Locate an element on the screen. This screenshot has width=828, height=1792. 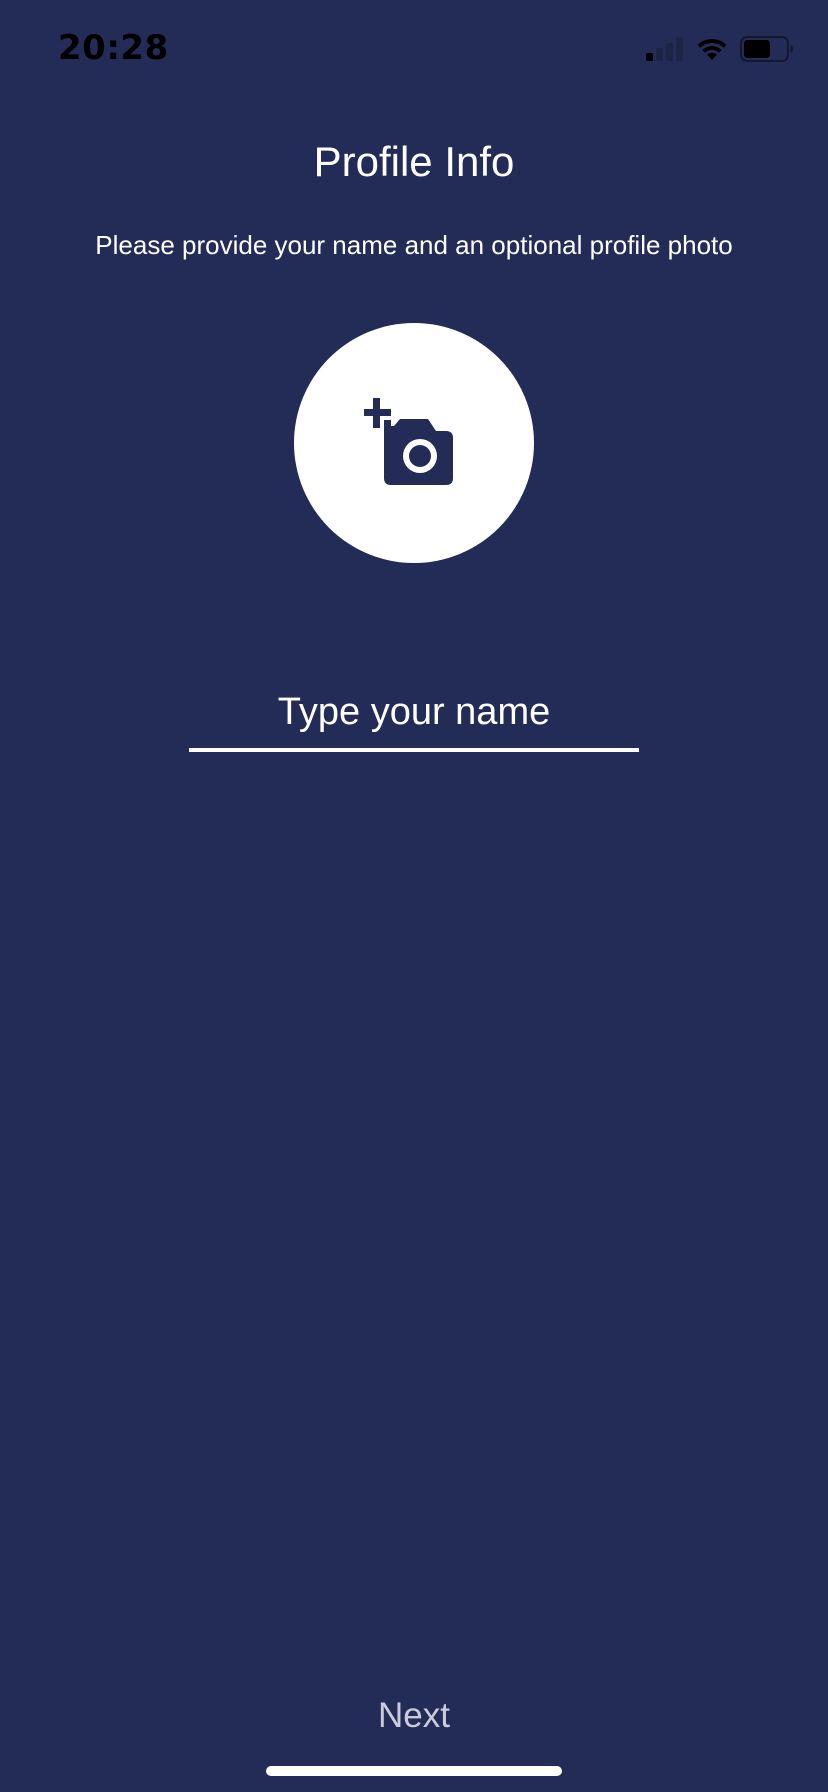
status-bar: 20:28 is located at coordinates (414, 50).